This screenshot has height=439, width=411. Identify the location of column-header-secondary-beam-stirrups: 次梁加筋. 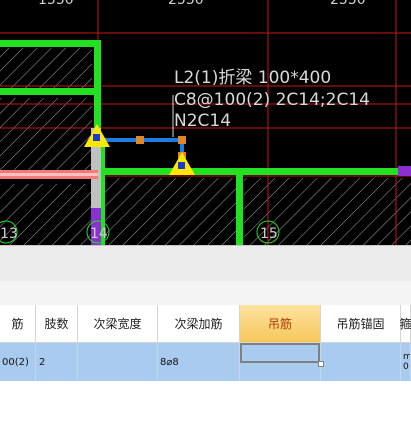
(199, 324).